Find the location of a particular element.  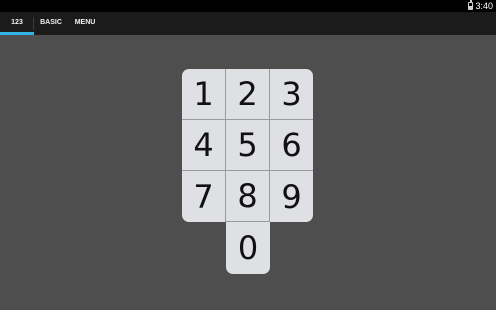

tab-menu: MENU is located at coordinates (85, 23).